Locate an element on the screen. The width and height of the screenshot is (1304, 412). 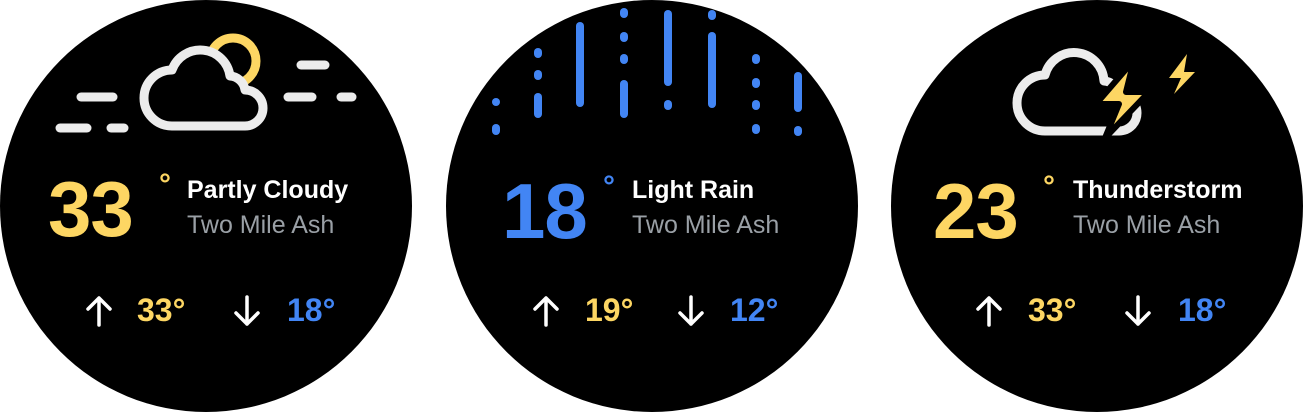
small-lightning-bolt-icon is located at coordinates (1182, 74).